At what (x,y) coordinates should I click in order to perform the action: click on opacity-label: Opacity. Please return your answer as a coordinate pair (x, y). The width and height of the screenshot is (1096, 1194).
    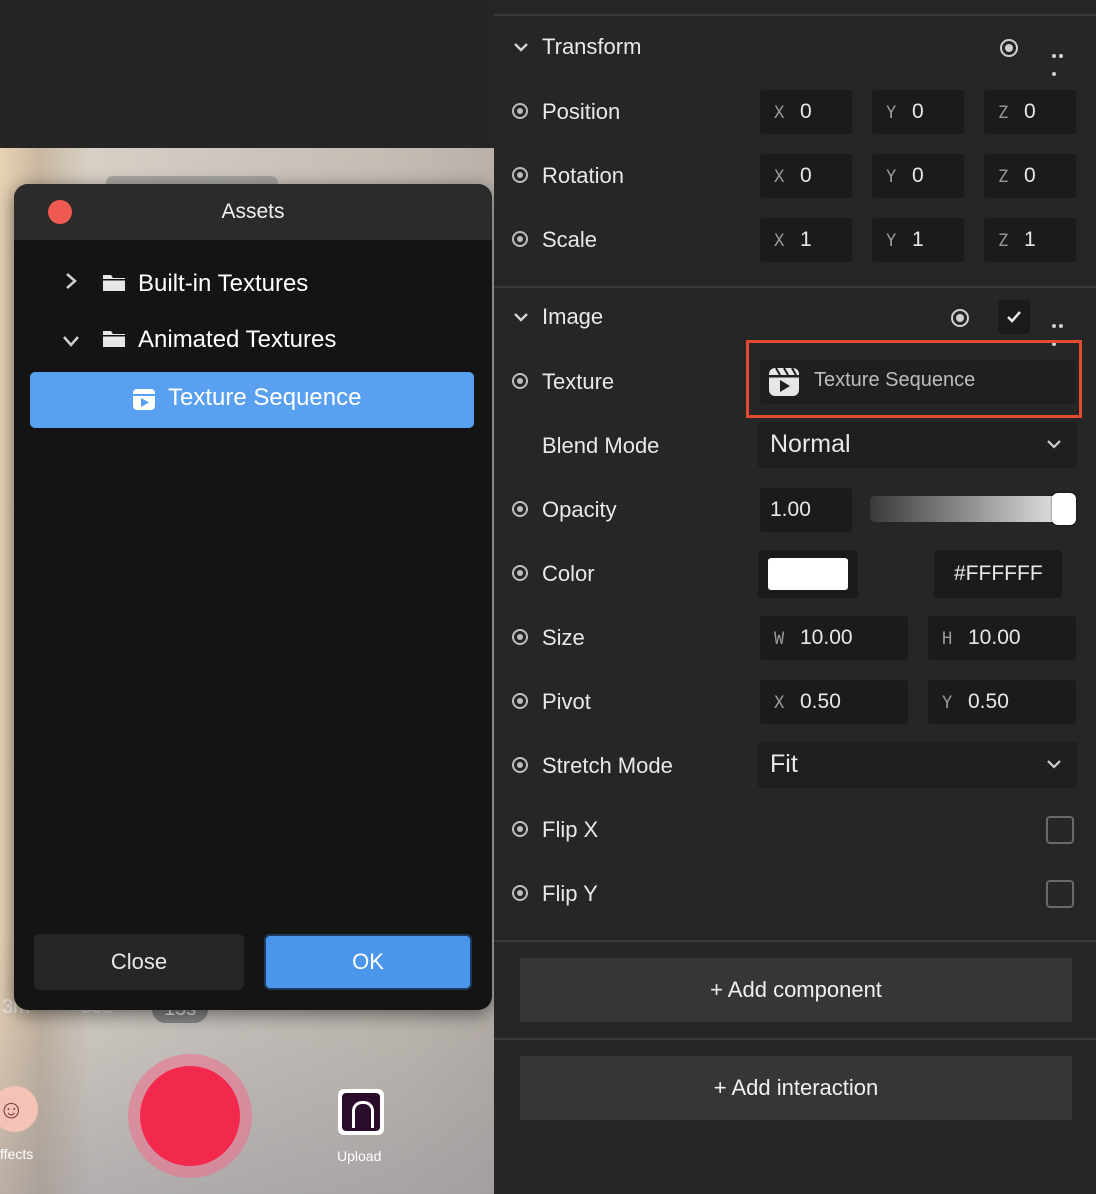
    Looking at the image, I should click on (579, 509).